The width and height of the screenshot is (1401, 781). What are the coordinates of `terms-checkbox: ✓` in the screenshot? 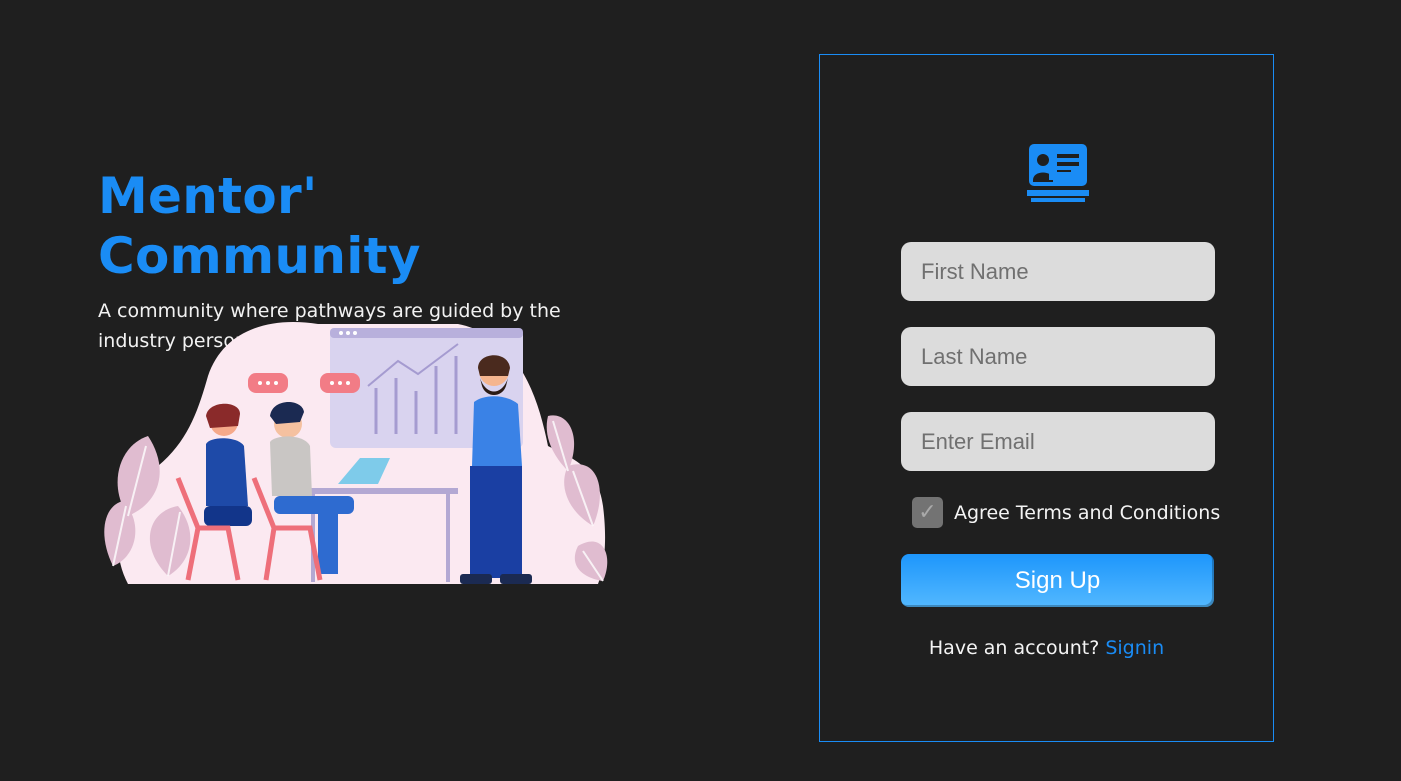 It's located at (927, 512).